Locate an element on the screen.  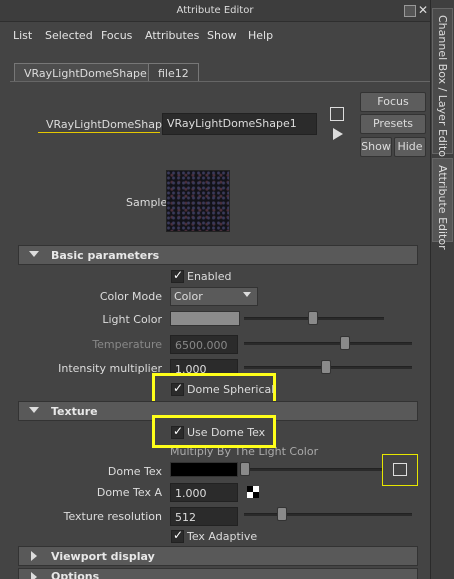
color-mode-label: Color Mode is located at coordinates (130, 296).